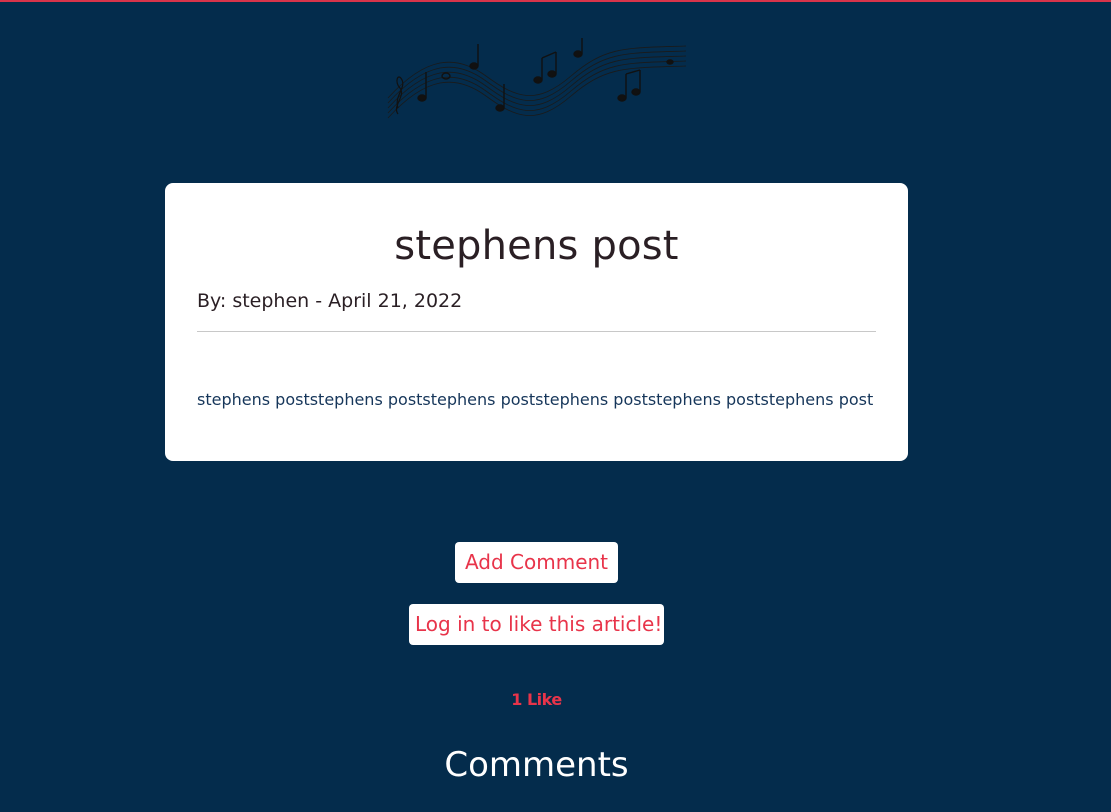 This screenshot has height=812, width=1111. What do you see at coordinates (536, 331) in the screenshot?
I see `post-divider` at bounding box center [536, 331].